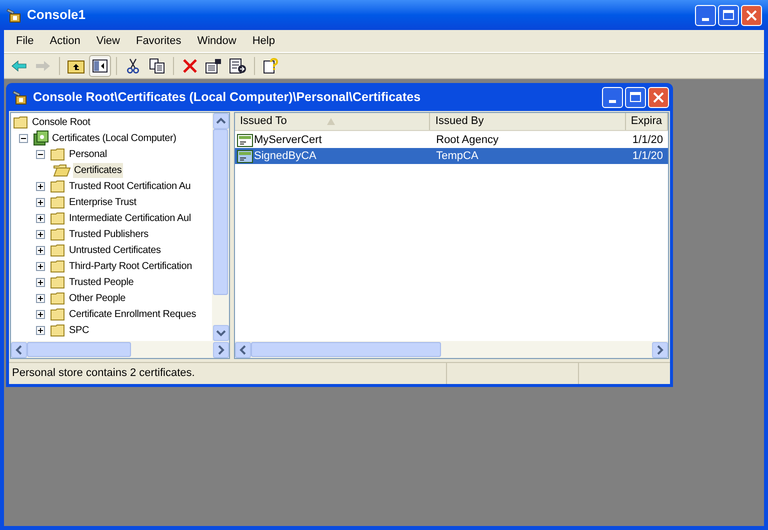 The image size is (768, 530). What do you see at coordinates (130, 218) in the screenshot?
I see `tree-item: Intermediate Certification Aul` at bounding box center [130, 218].